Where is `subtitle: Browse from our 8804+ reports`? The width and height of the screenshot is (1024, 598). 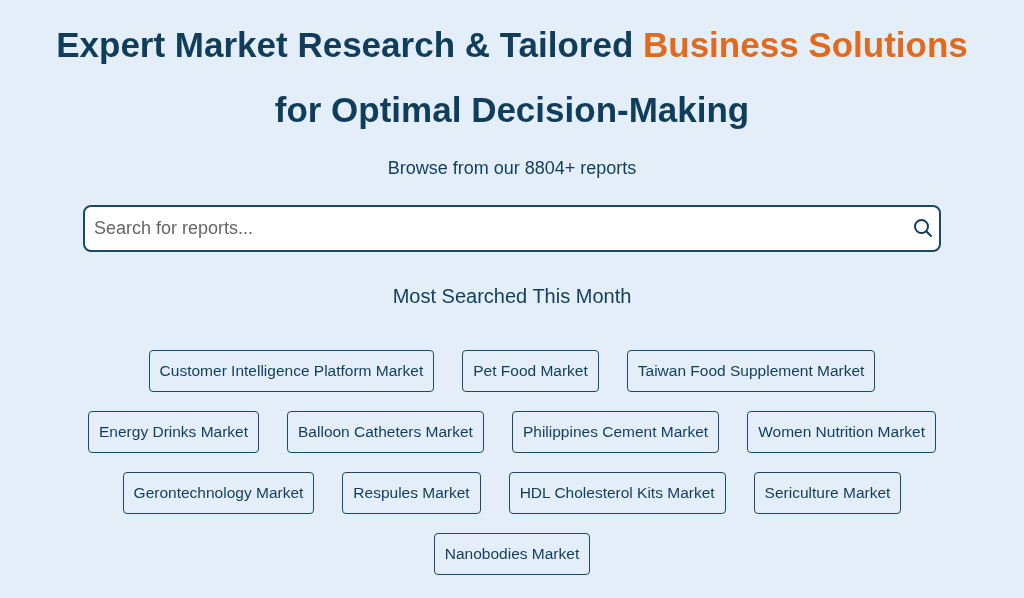 subtitle: Browse from our 8804+ reports is located at coordinates (512, 168).